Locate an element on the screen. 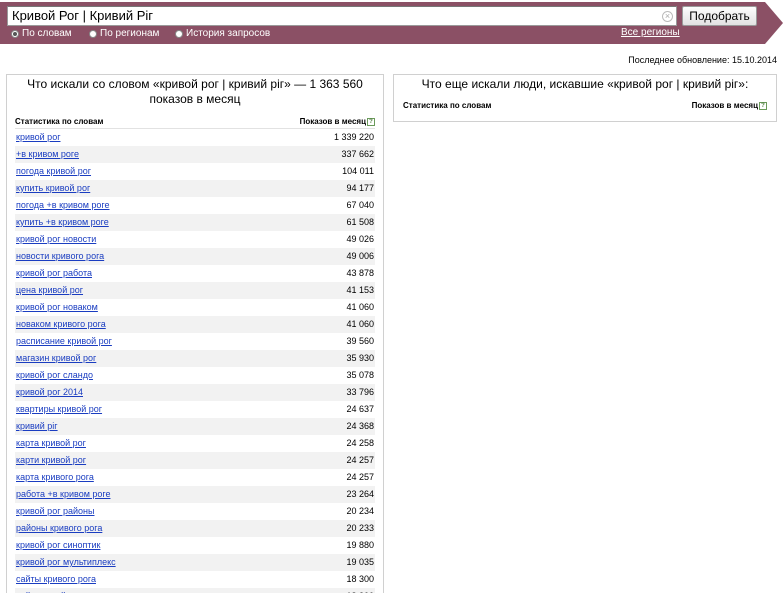  mode-label: По регионам is located at coordinates (129, 33).